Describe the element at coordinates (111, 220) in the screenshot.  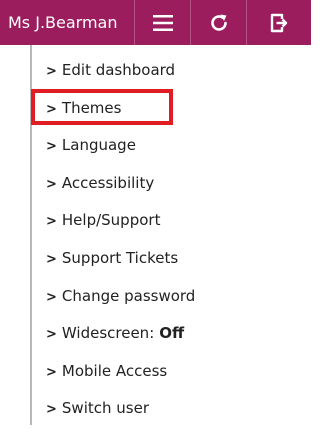
I see `menu-item-label: Help/Support` at that location.